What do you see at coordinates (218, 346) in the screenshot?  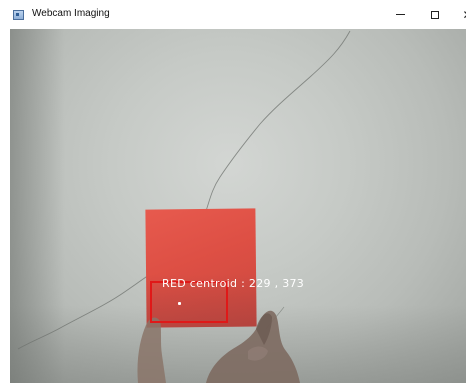 I see `holding-hand` at bounding box center [218, 346].